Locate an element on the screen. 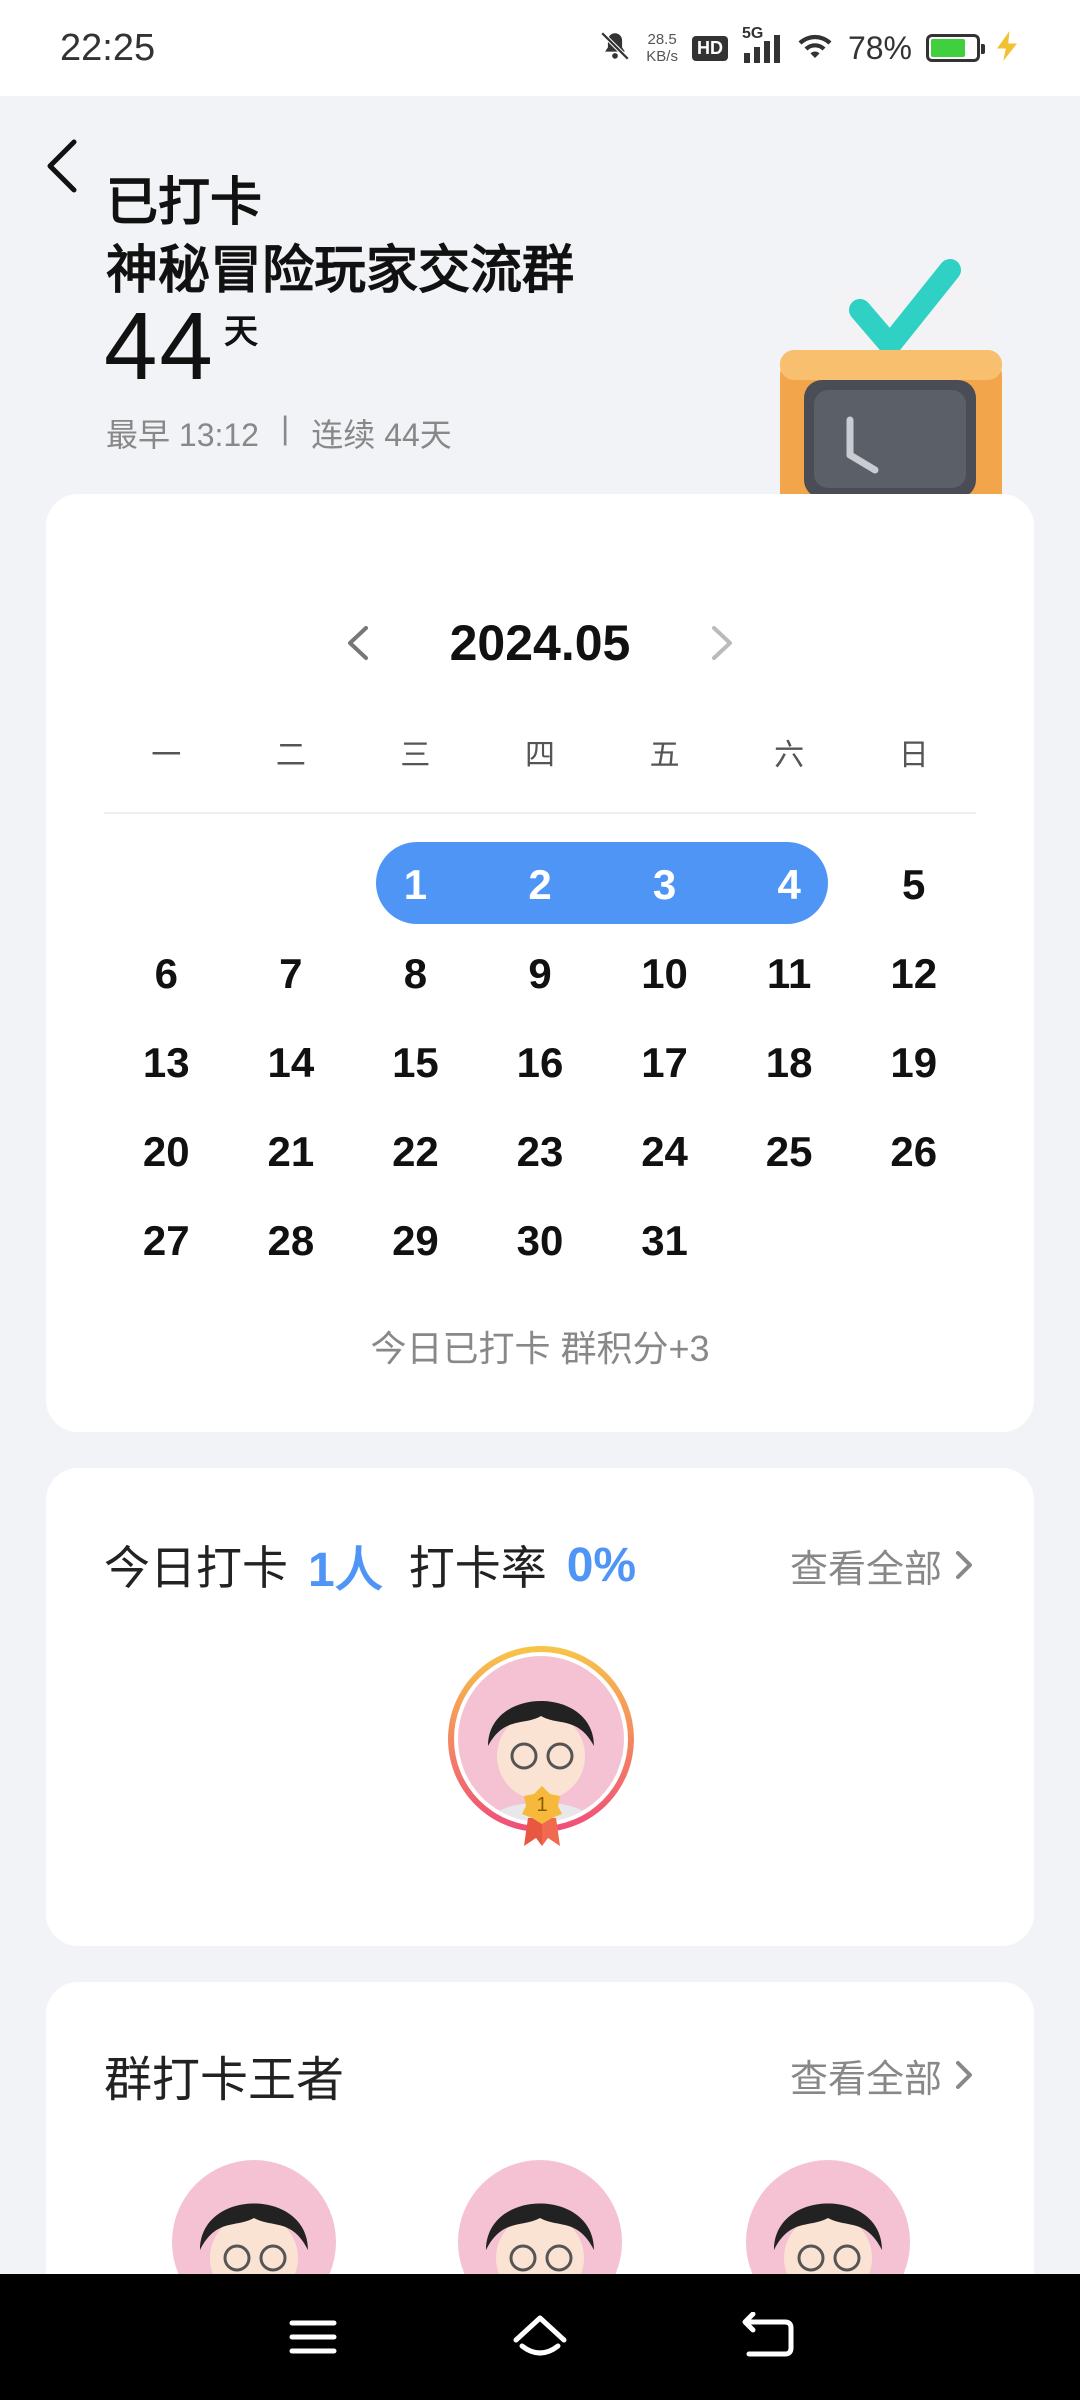 This screenshot has height=2400, width=1080. today-header: 今日打卡 1人 打卡率 0% 查看全部 is located at coordinates (540, 1565).